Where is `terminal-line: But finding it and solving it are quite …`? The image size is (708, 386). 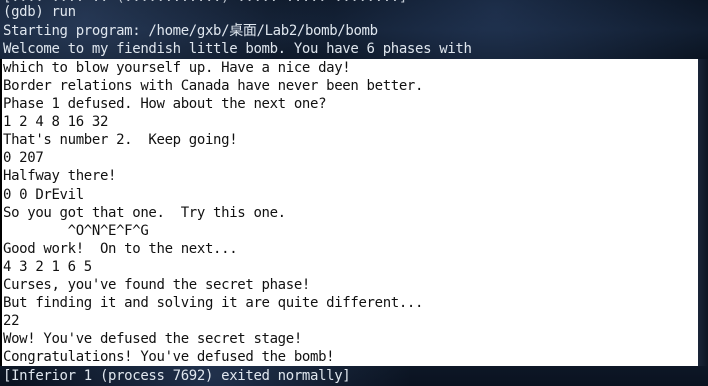 terminal-line: But finding it and solving it are quite … is located at coordinates (213, 303).